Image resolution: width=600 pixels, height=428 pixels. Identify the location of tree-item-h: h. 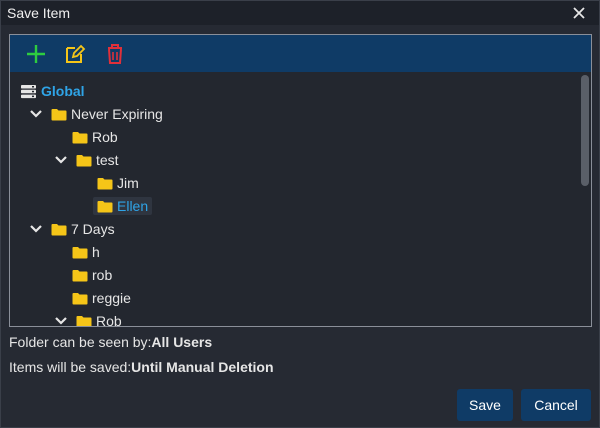
(86, 252).